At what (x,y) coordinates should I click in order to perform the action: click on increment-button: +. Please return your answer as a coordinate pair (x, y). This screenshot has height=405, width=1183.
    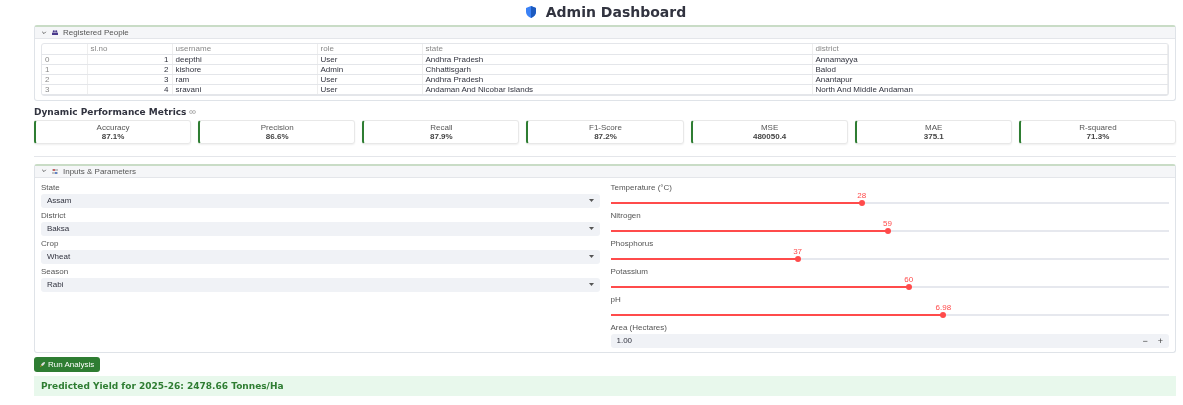
    Looking at the image, I should click on (1160, 340).